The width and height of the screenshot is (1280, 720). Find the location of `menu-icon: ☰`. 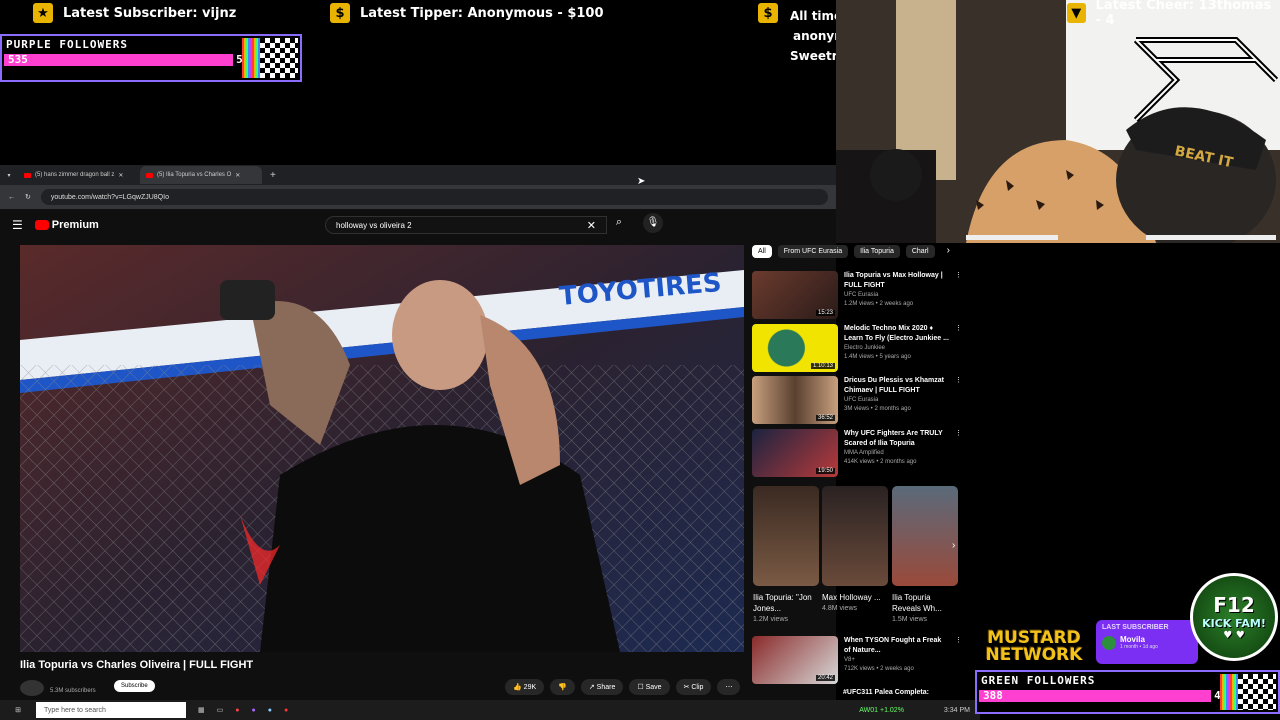

menu-icon: ☰ is located at coordinates (17, 225).